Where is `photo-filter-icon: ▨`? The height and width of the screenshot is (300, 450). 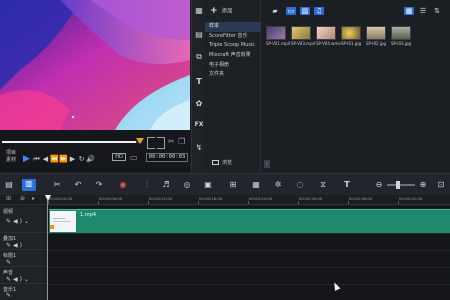 photo-filter-icon: ▨ is located at coordinates (305, 11).